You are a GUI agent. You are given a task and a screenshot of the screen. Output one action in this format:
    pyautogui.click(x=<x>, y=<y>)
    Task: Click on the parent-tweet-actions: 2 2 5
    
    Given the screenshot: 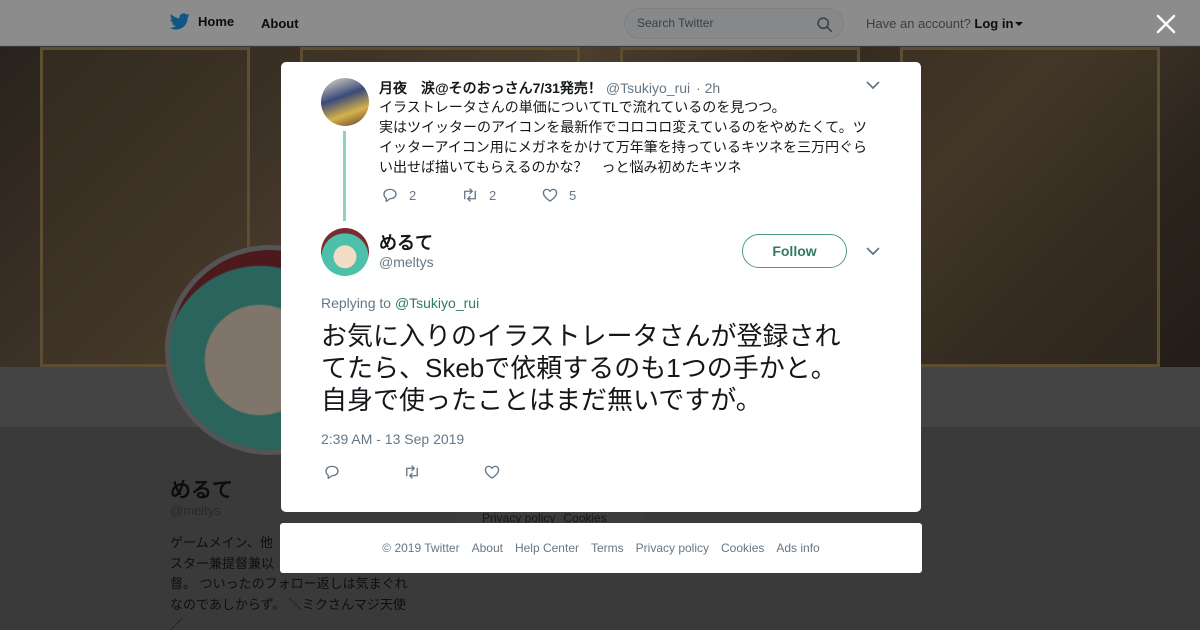 What is the action you would take?
    pyautogui.click(x=478, y=195)
    